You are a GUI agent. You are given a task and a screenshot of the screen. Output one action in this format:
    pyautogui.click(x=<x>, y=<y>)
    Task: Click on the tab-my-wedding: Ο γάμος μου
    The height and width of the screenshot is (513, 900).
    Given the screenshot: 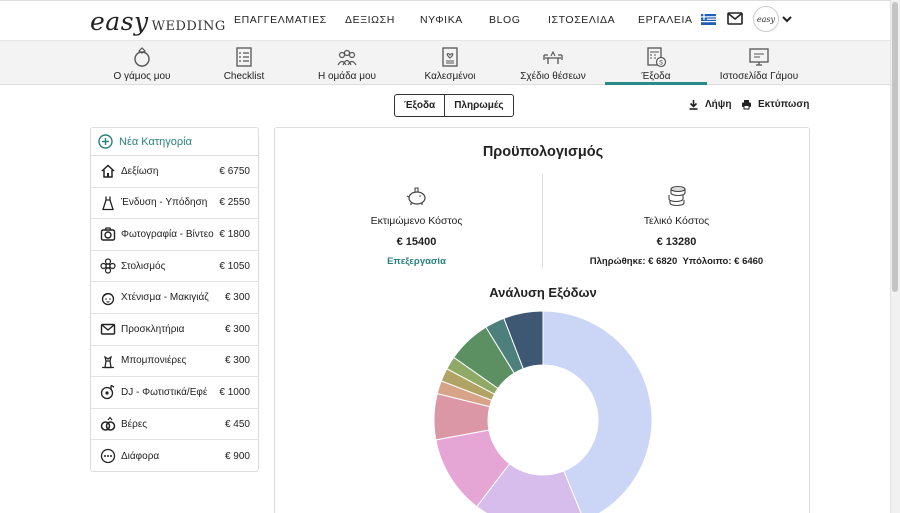 What is the action you would take?
    pyautogui.click(x=142, y=63)
    